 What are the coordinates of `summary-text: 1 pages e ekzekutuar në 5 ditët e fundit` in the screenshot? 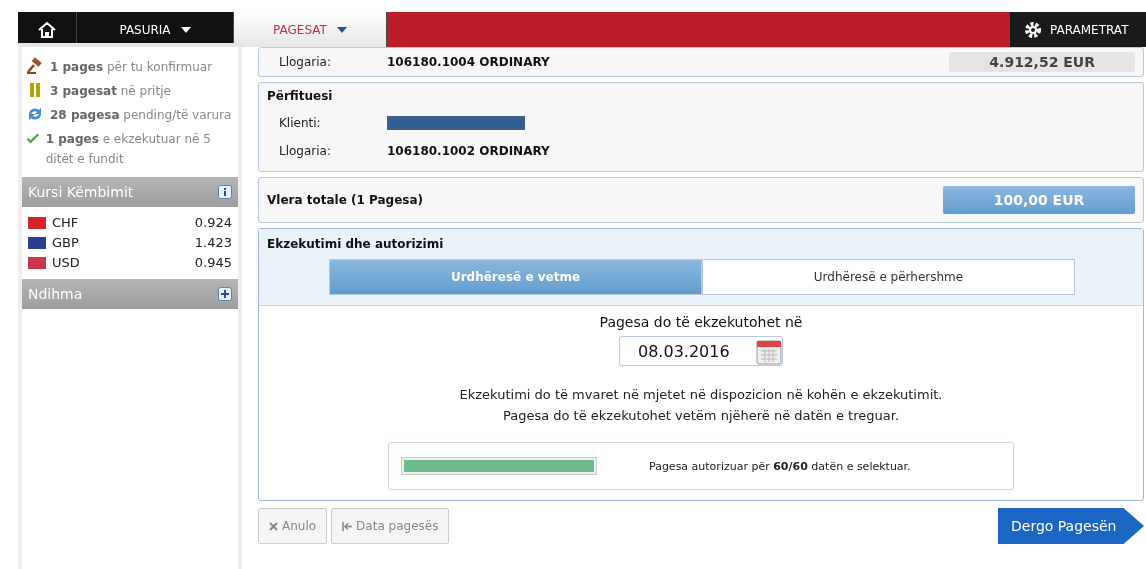 It's located at (128, 149).